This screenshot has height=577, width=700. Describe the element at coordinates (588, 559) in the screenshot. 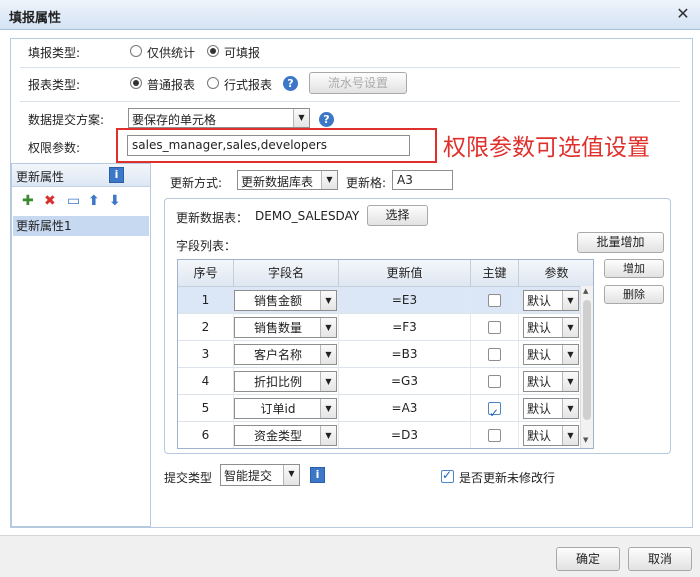

I see `ok-button: 确定` at that location.